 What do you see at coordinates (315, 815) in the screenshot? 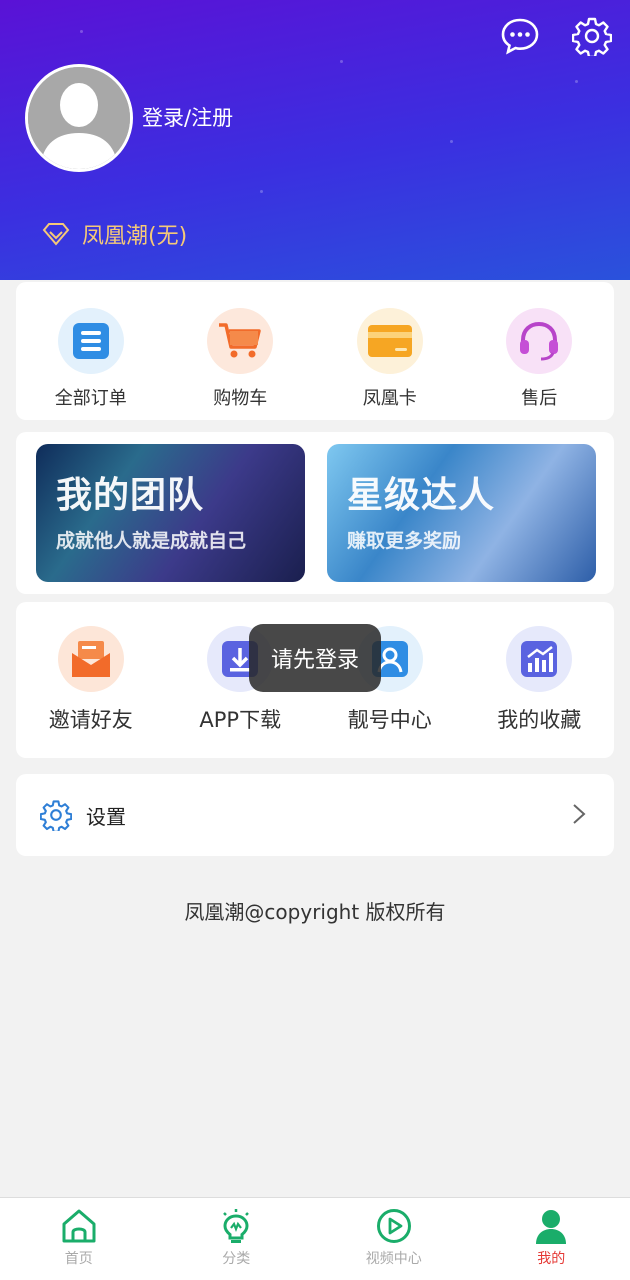
I see `settings-row: 设置` at bounding box center [315, 815].